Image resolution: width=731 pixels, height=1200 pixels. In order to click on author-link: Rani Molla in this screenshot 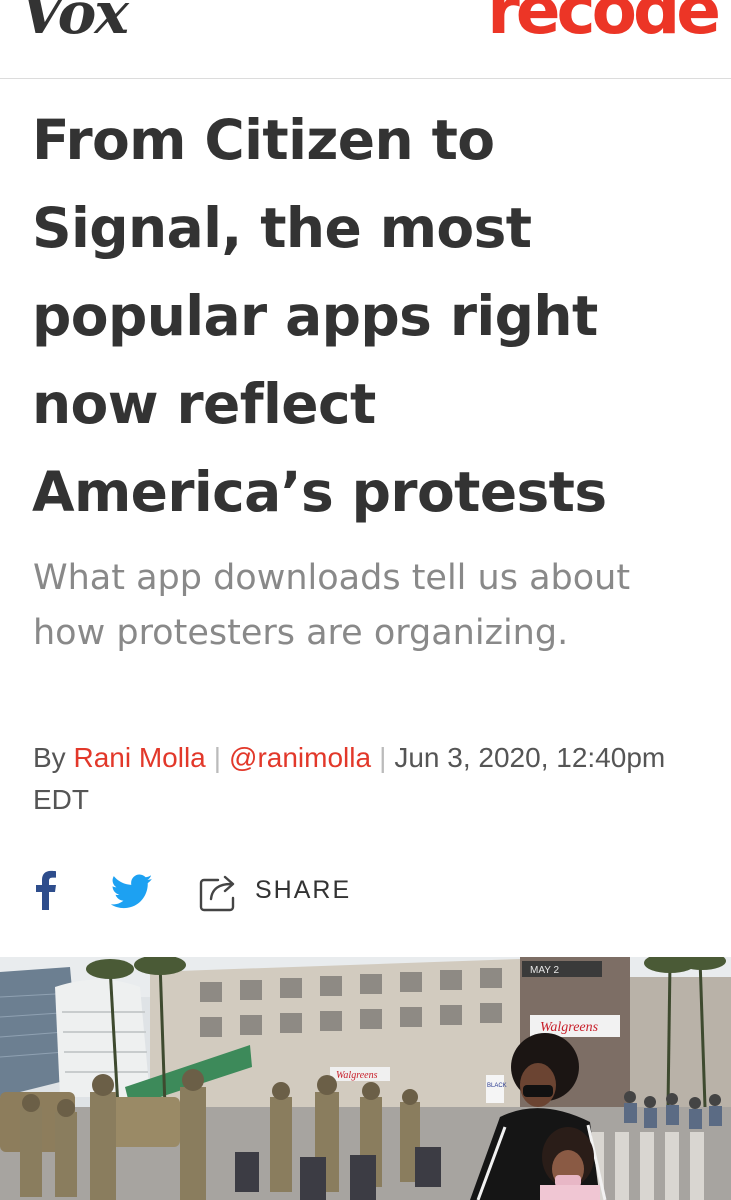, I will do `click(139, 757)`.